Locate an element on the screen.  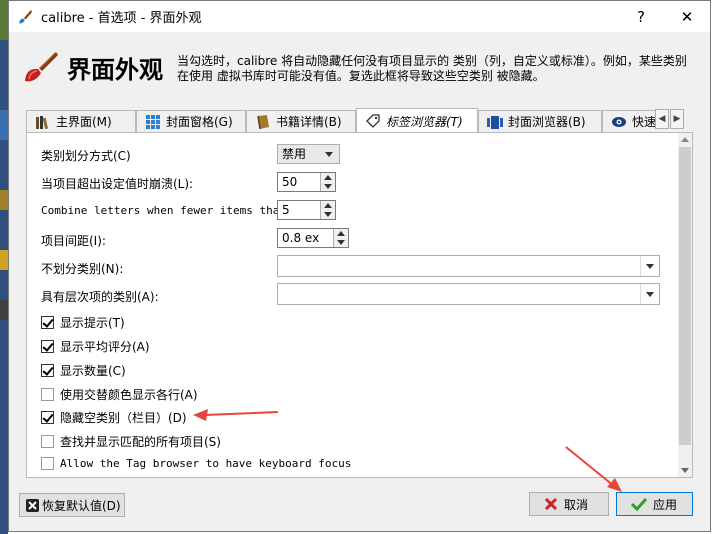
checkbox-label: 查找并显示匹配的所有项目(S) is located at coordinates (140, 442).